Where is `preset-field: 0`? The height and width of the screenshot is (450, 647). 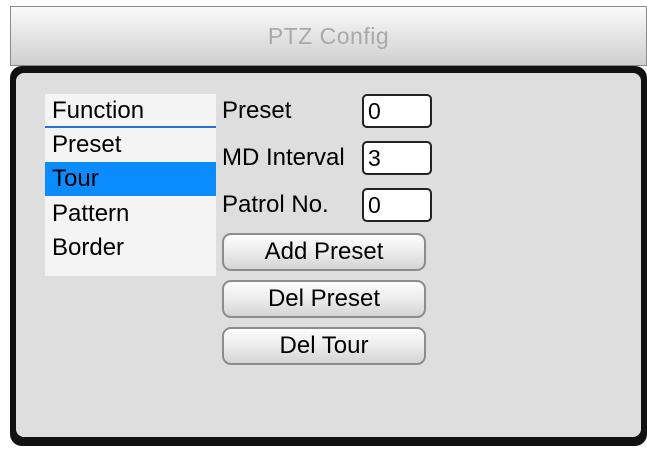
preset-field: 0 is located at coordinates (397, 111).